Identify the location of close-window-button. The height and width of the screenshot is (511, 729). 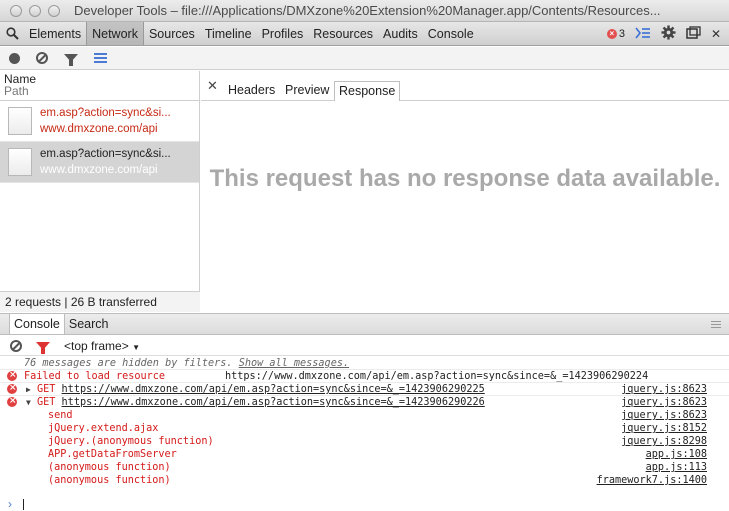
(16, 10).